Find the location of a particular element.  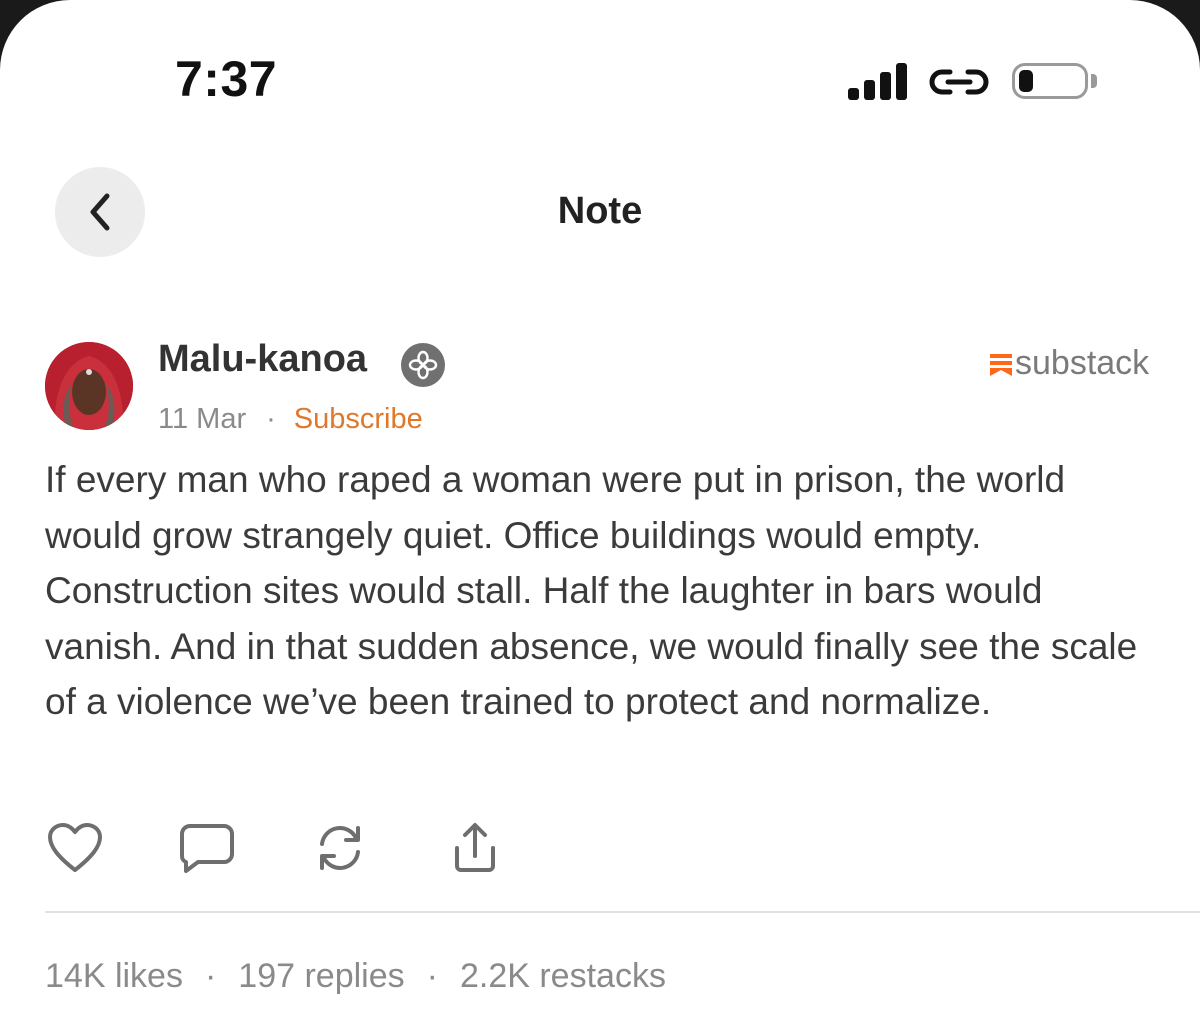

flower-badge-icon is located at coordinates (423, 365).